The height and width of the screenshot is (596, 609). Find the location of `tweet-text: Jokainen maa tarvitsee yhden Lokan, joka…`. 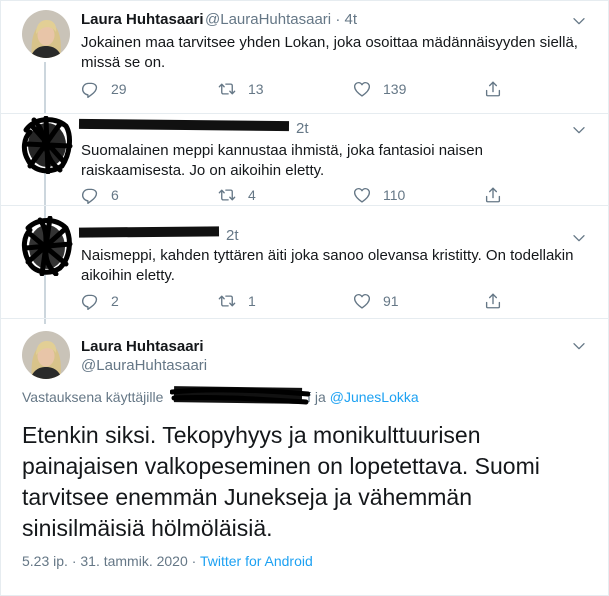

tweet-text: Jokainen maa tarvitsee yhden Lokan, joka… is located at coordinates (329, 52).